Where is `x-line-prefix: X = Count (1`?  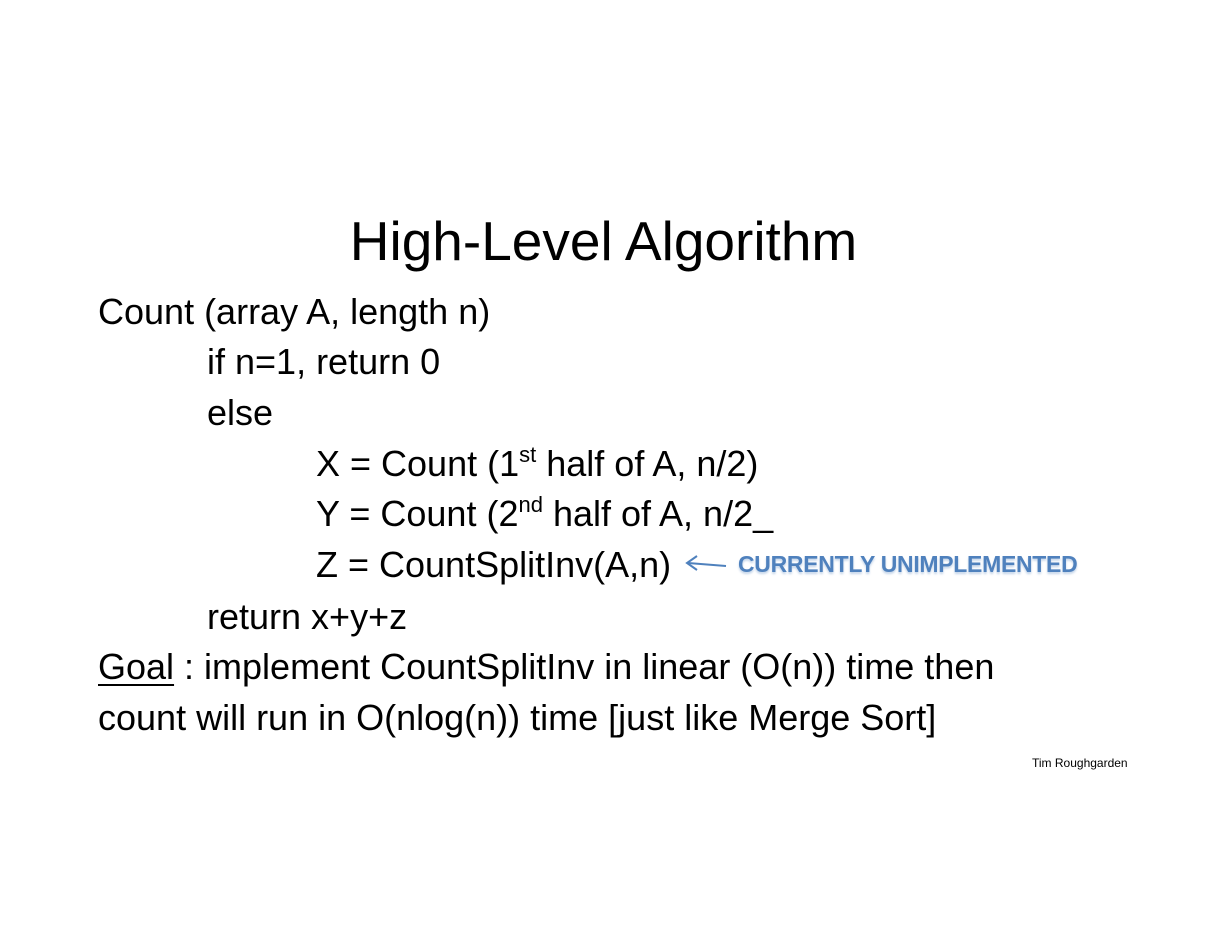
x-line-prefix: X = Count (1 is located at coordinates (418, 463).